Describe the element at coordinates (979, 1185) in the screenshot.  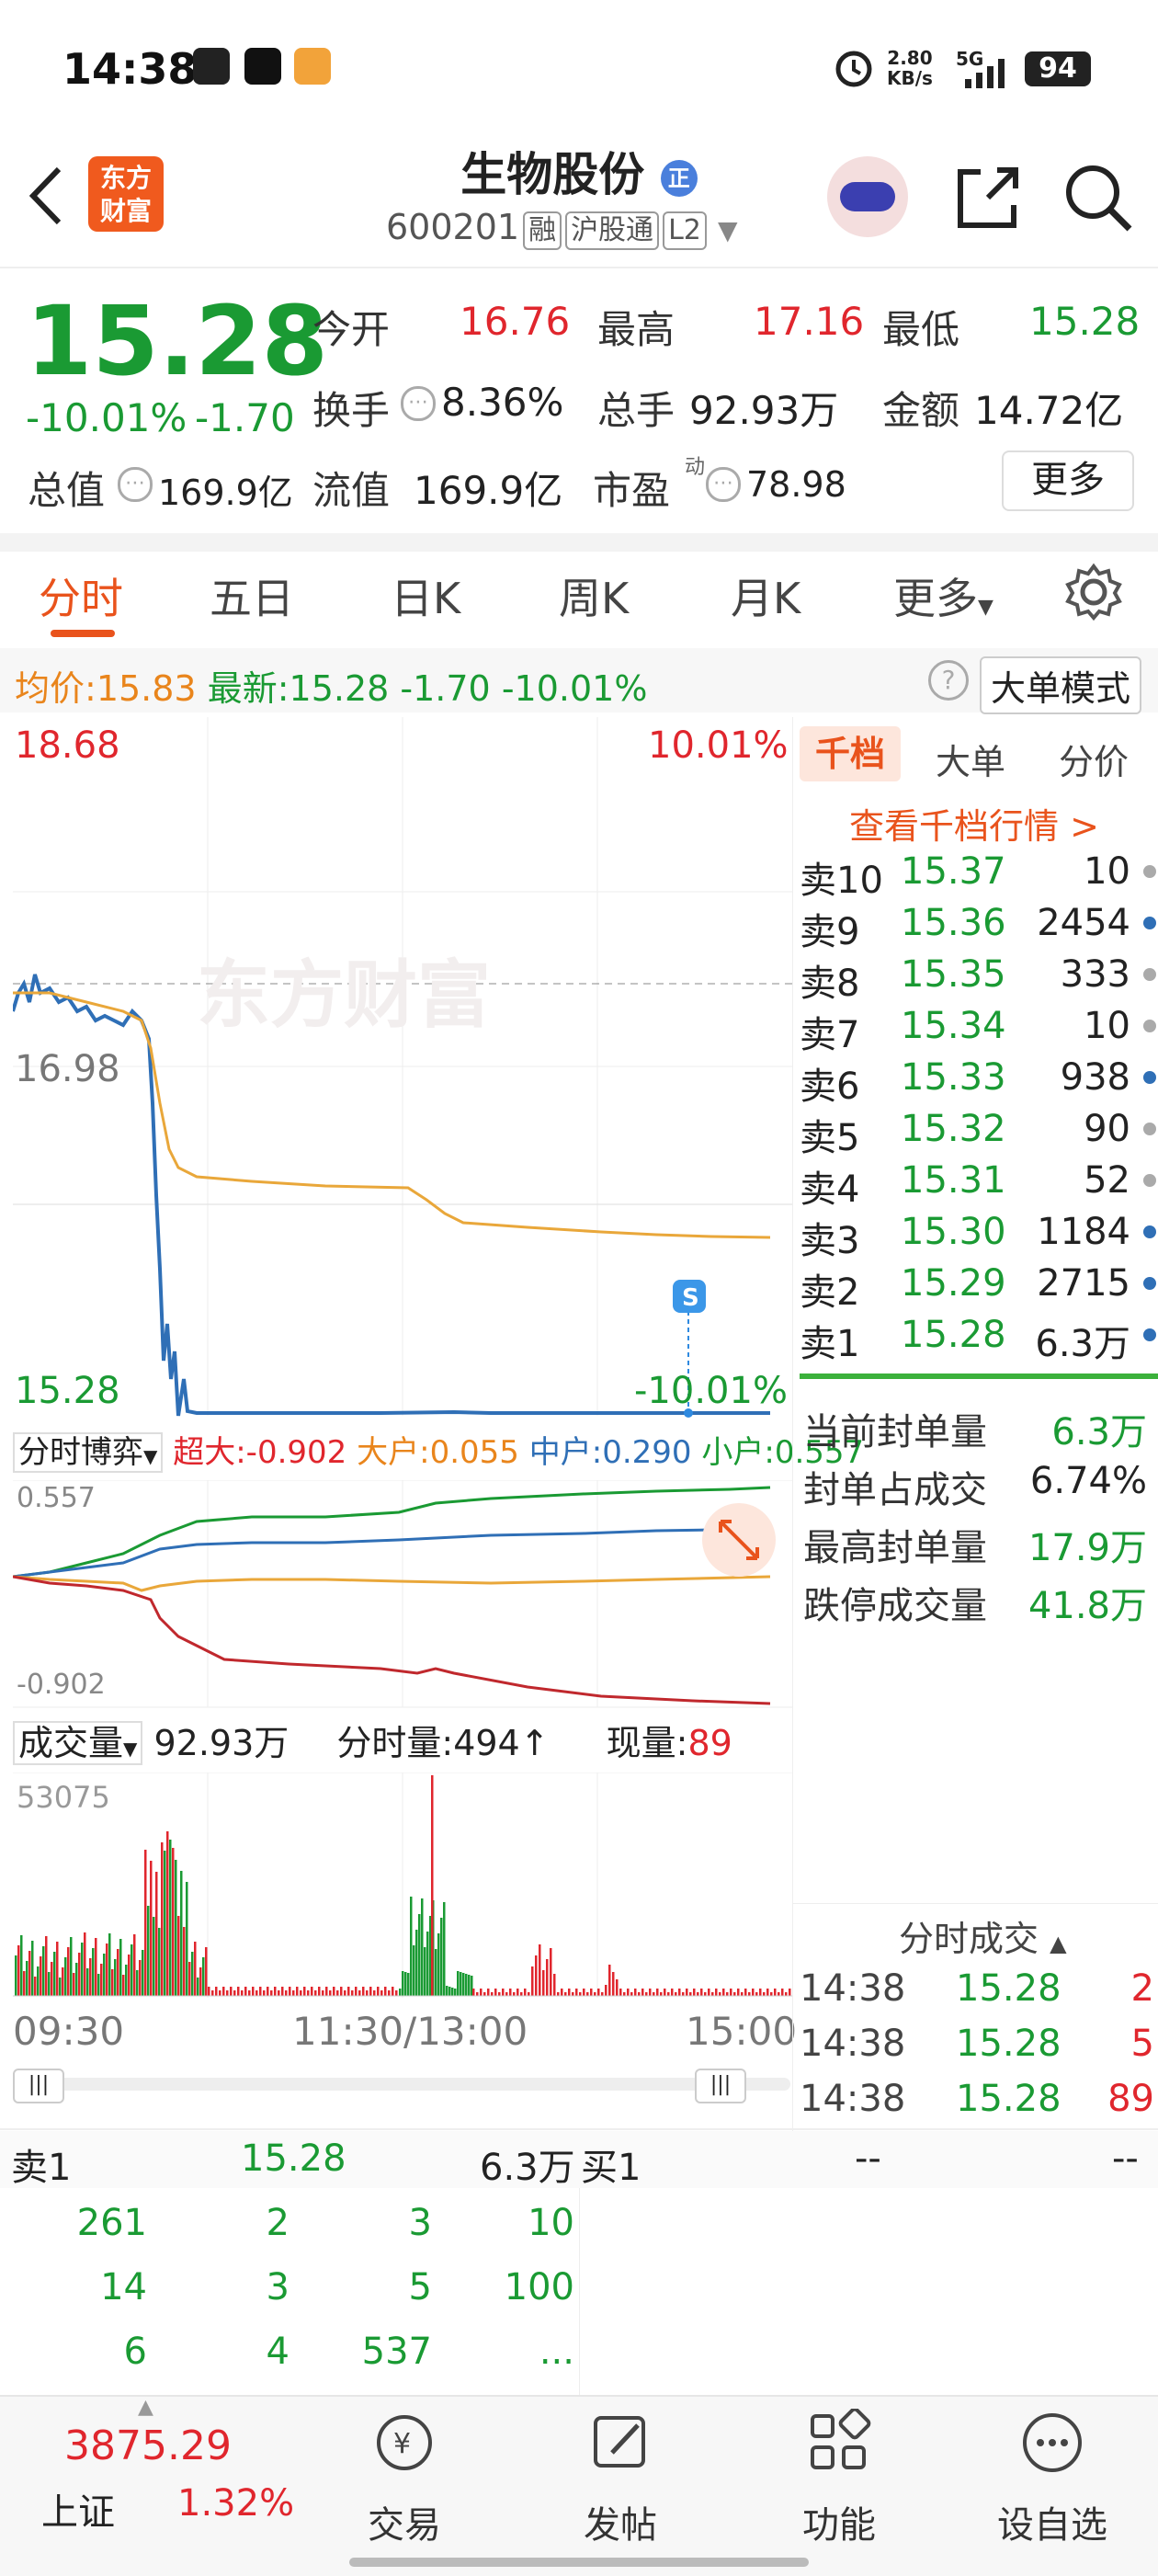
I see `ask-row: 卖4 15.31 52` at that location.